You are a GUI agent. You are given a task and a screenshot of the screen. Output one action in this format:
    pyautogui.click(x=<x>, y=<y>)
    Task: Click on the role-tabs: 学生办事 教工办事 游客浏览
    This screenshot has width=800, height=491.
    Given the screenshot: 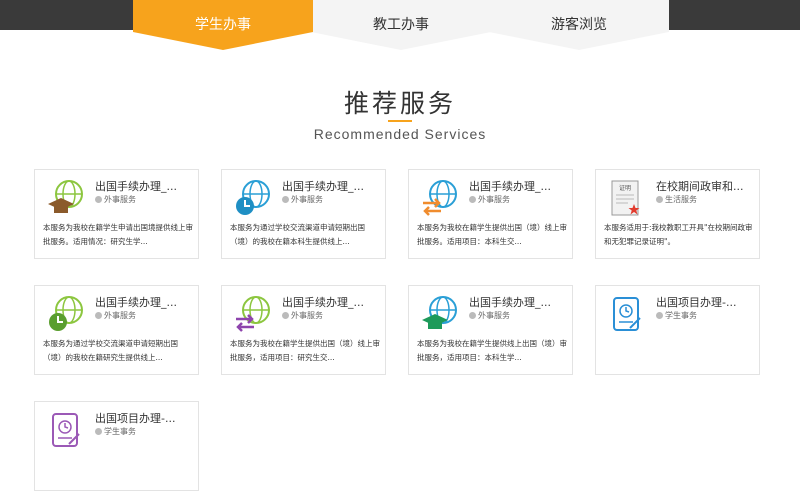 What is the action you would take?
    pyautogui.click(x=401, y=25)
    